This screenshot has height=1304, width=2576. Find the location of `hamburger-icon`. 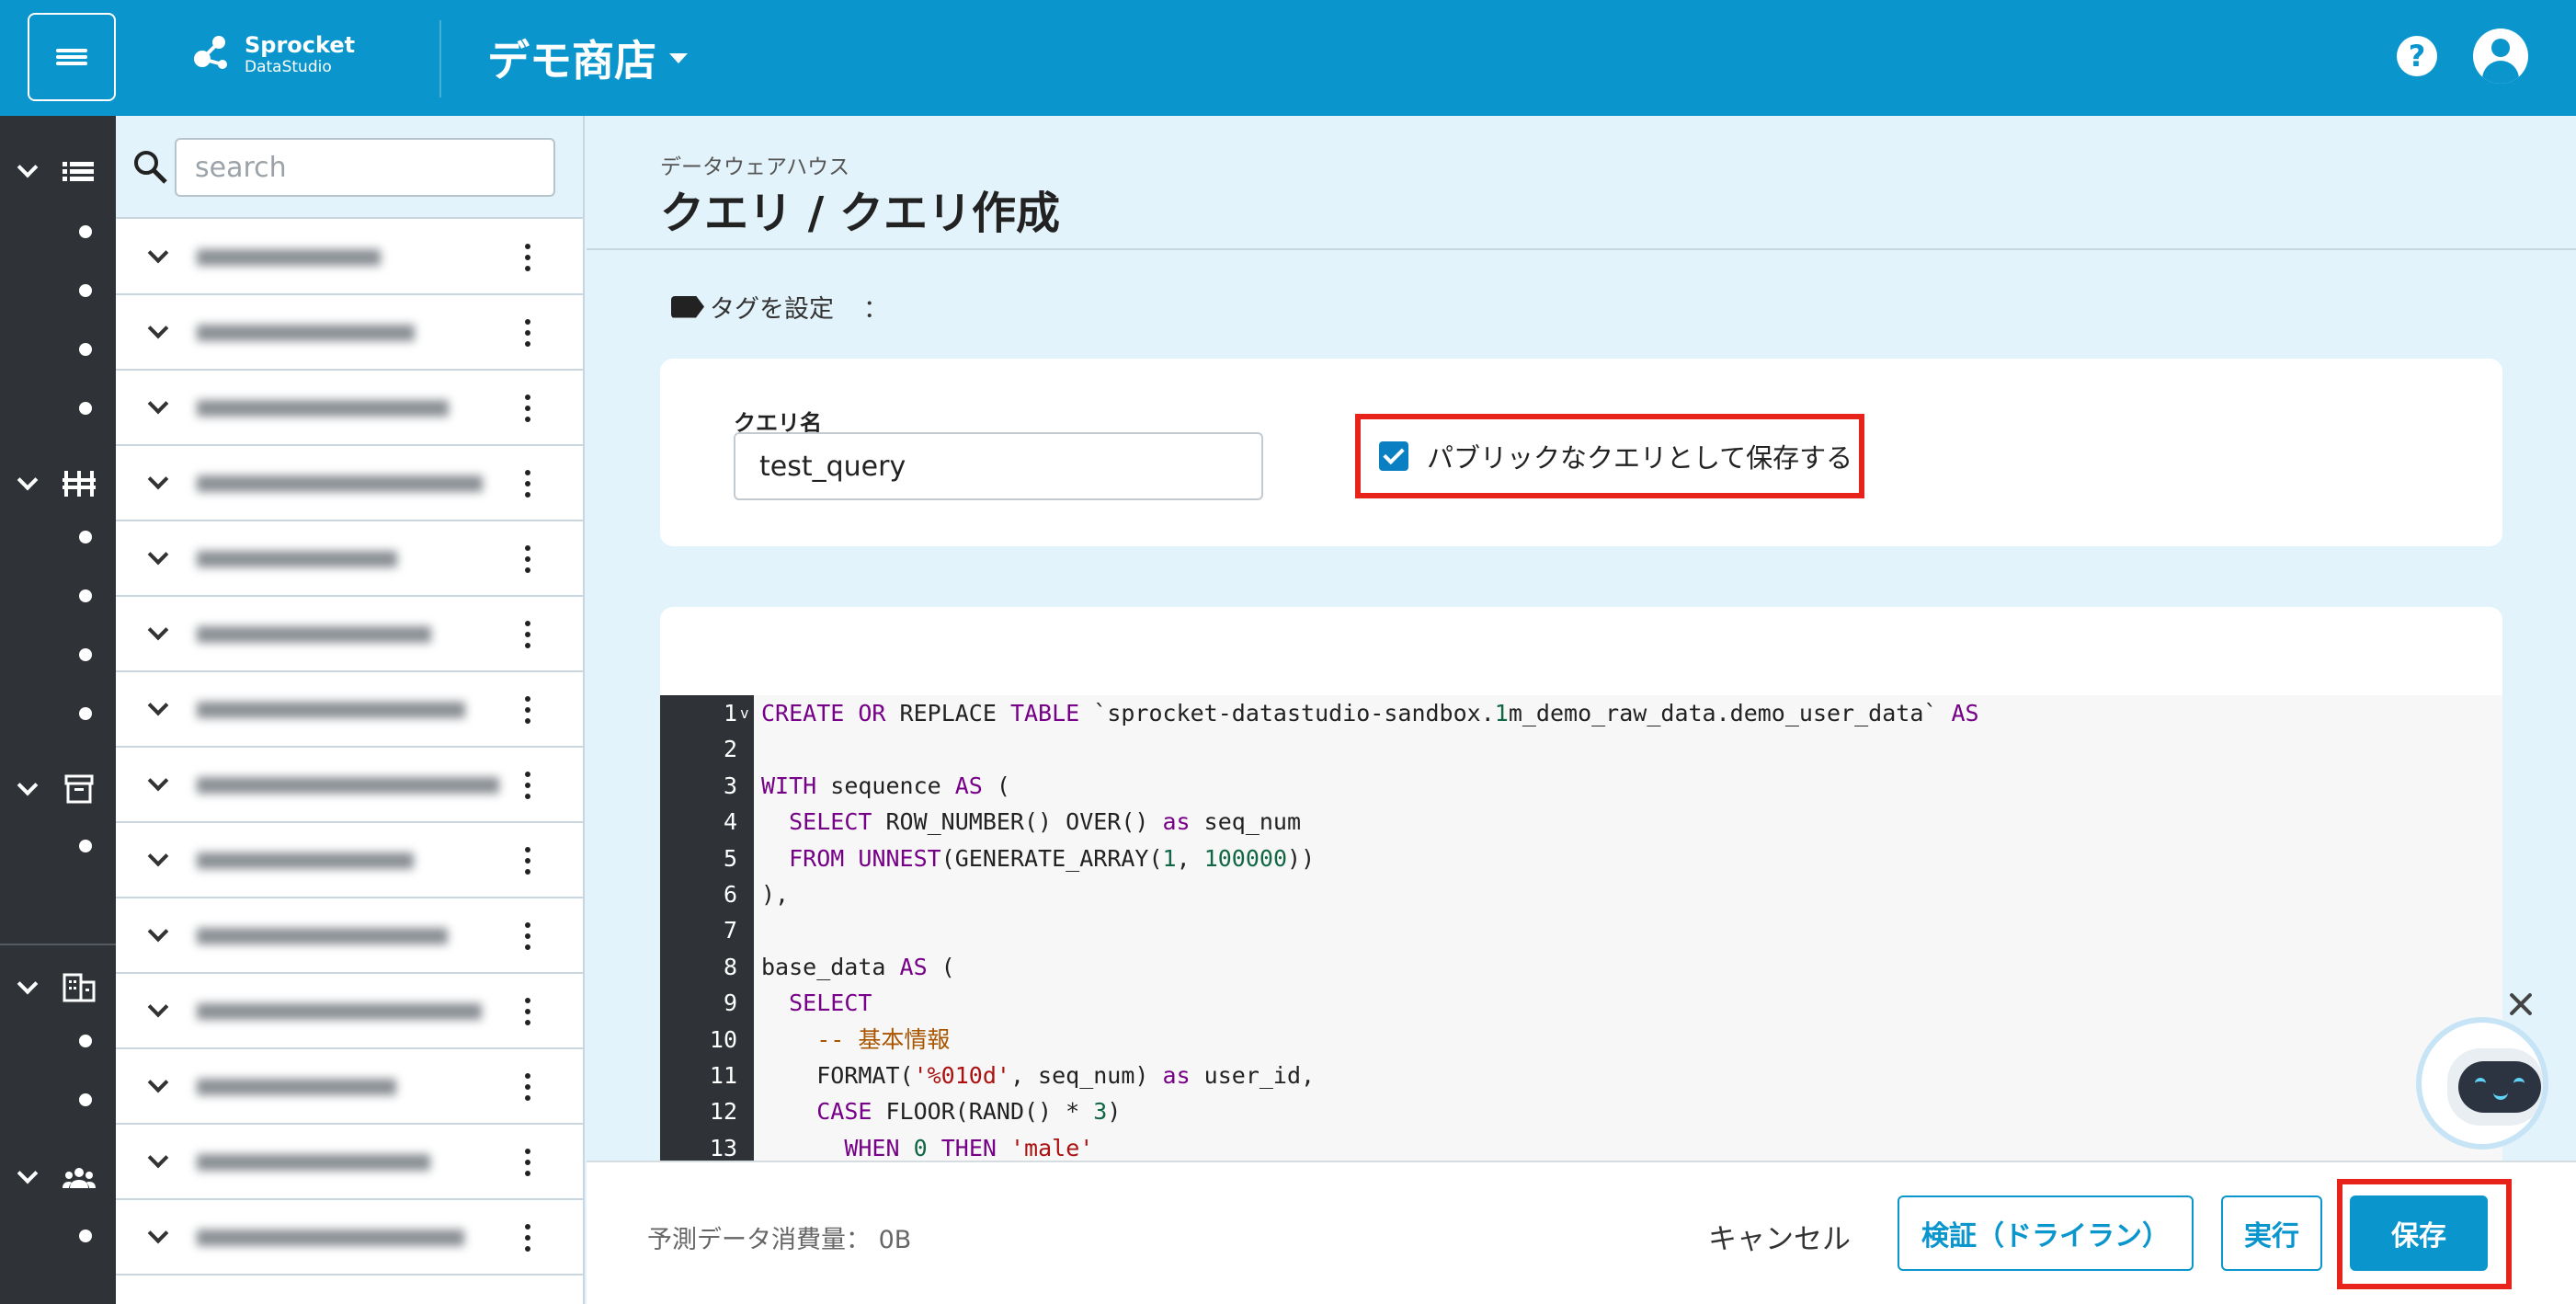

hamburger-icon is located at coordinates (71, 57).